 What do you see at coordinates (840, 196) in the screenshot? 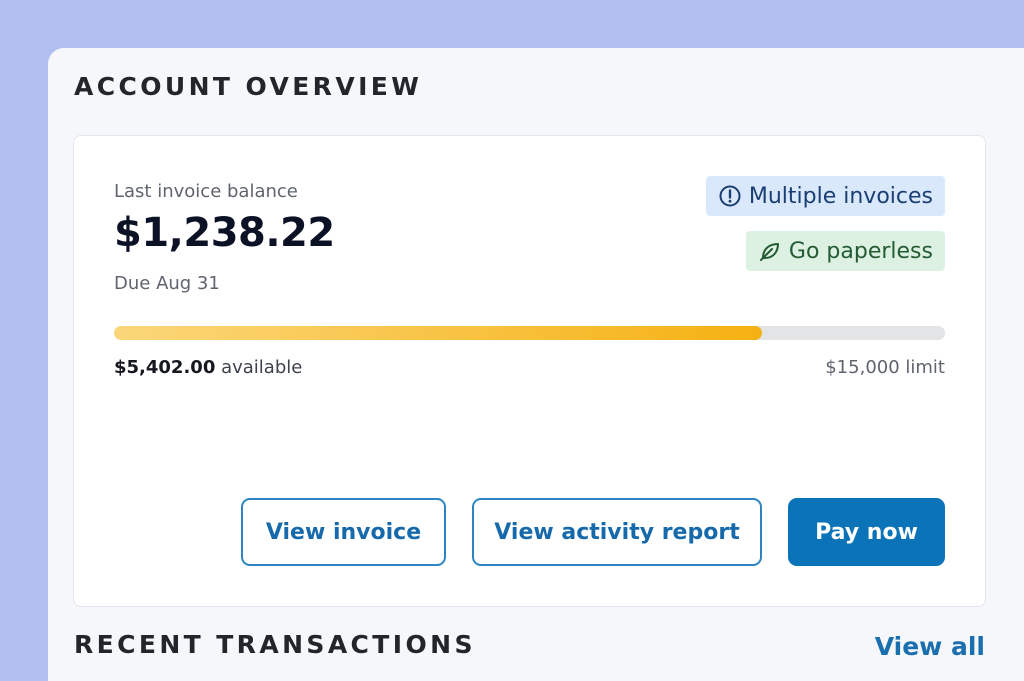
I see `multiple-invoices-label: Multiple invoices` at bounding box center [840, 196].